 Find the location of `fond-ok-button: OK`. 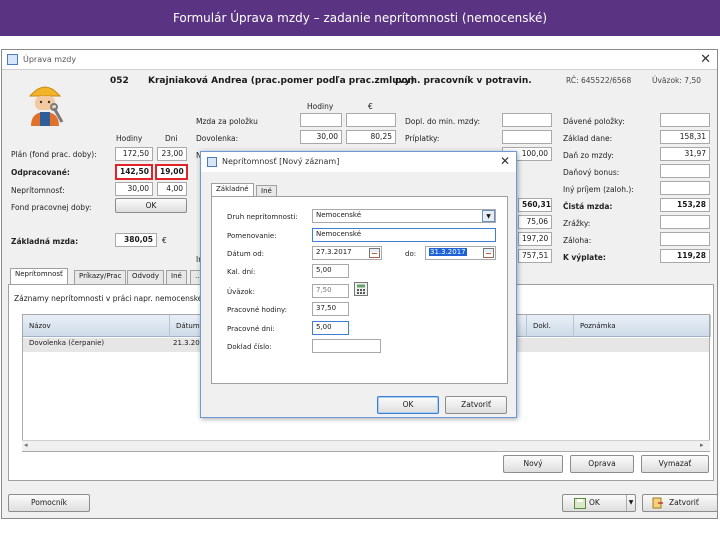

fond-ok-button: OK is located at coordinates (151, 205).